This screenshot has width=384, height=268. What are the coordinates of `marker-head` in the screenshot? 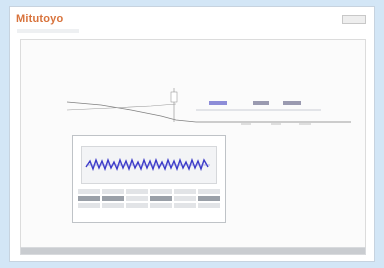 It's located at (174, 97).